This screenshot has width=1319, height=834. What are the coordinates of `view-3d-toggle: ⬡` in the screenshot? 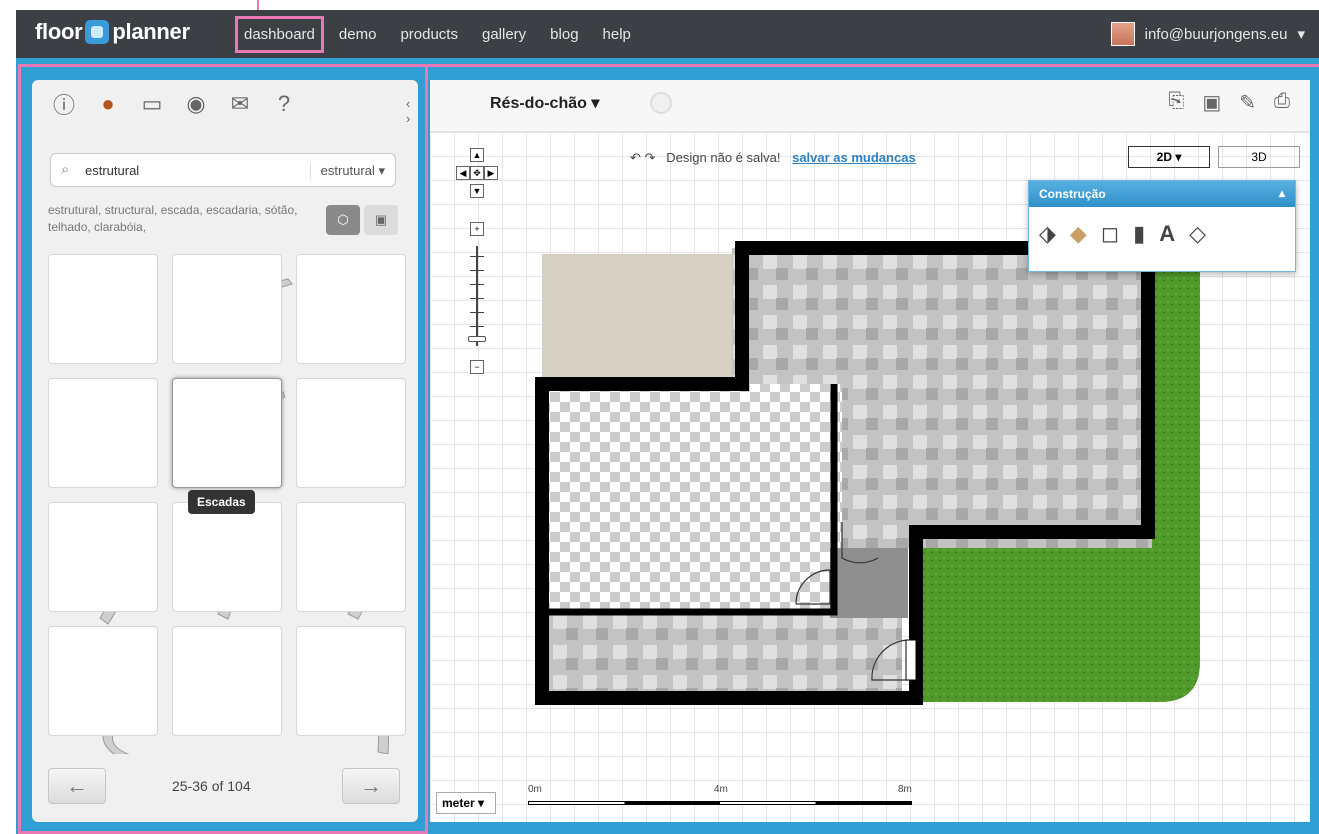 It's located at (343, 220).